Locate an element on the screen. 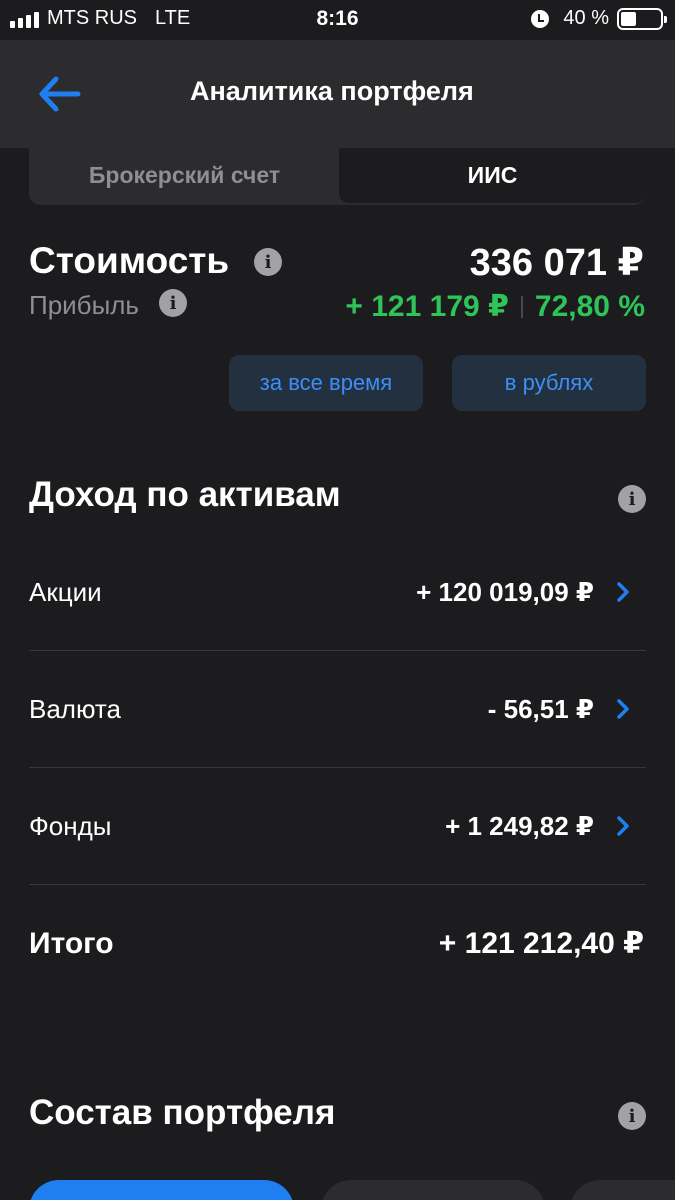 The image size is (675, 1200). composition-section-title: Состав портфеля is located at coordinates (182, 1112).